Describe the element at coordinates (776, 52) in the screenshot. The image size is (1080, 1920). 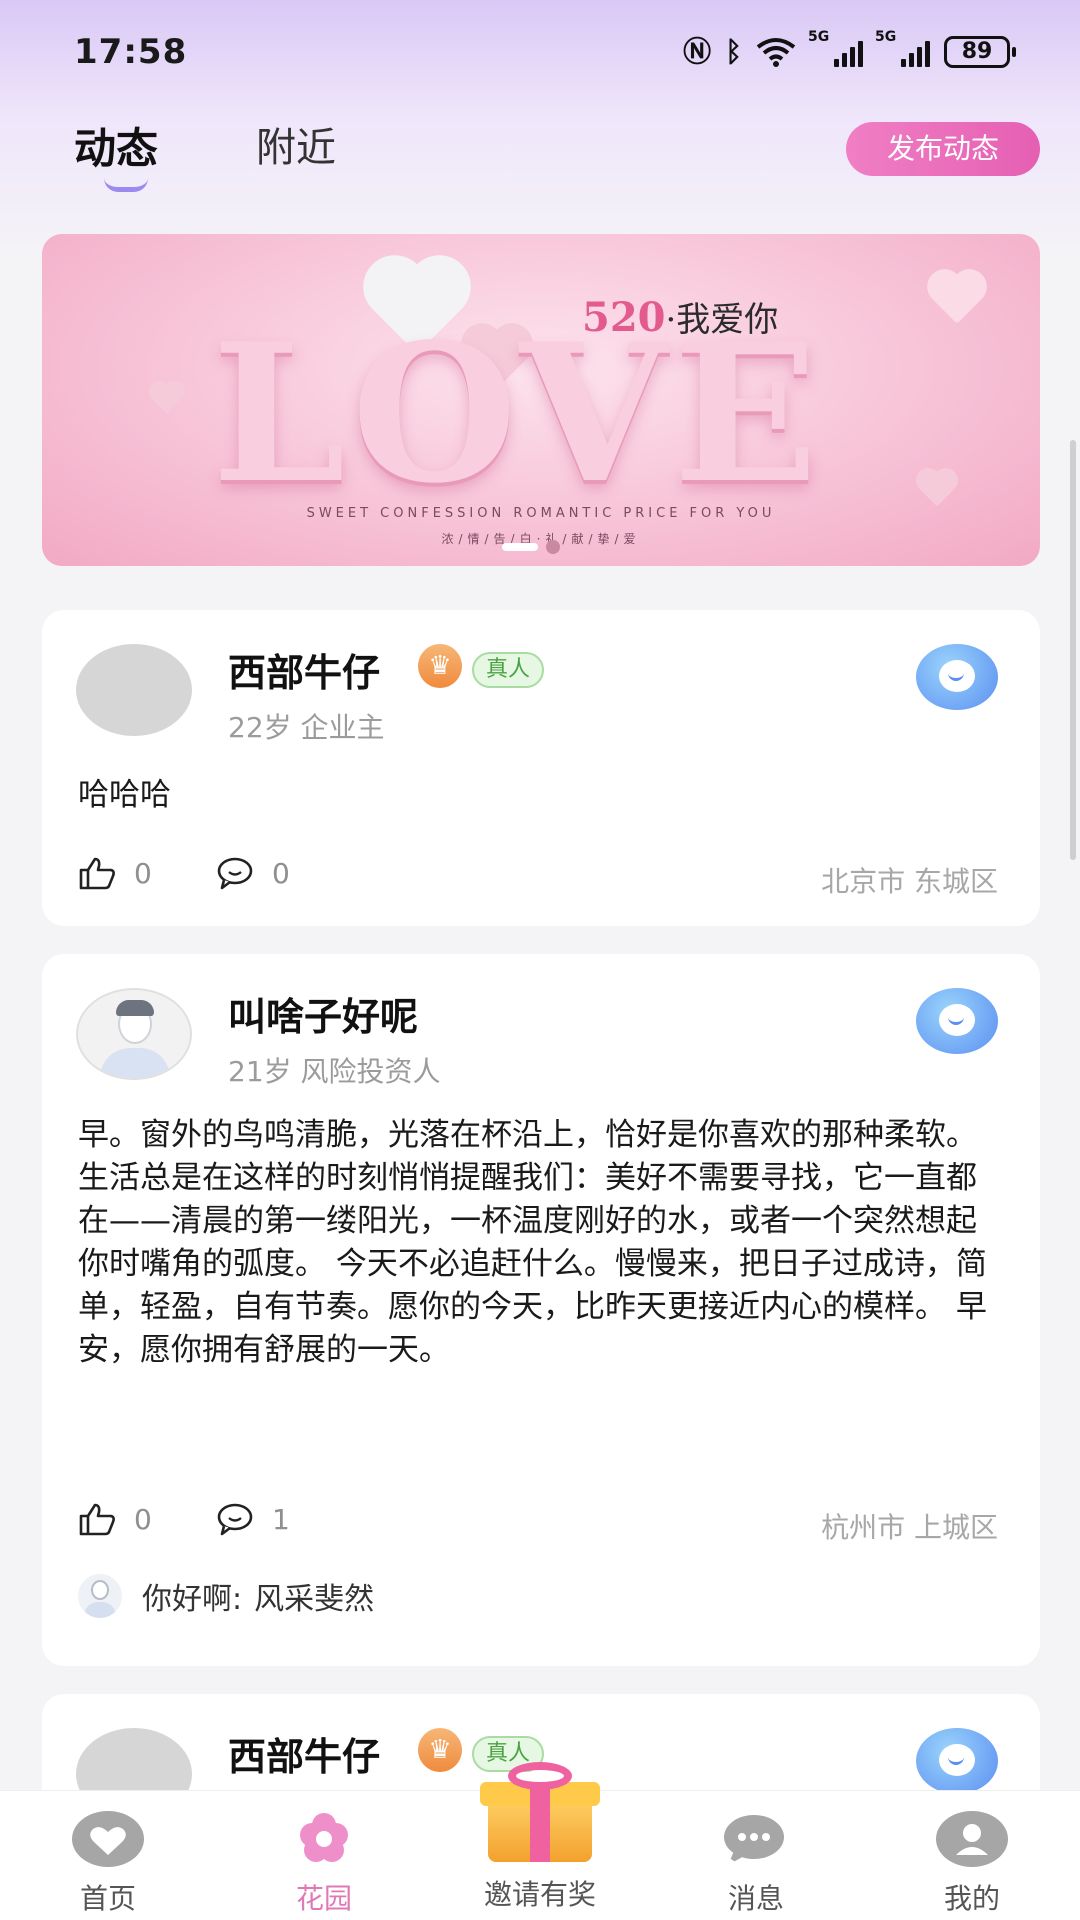
I see `wifi-icon` at that location.